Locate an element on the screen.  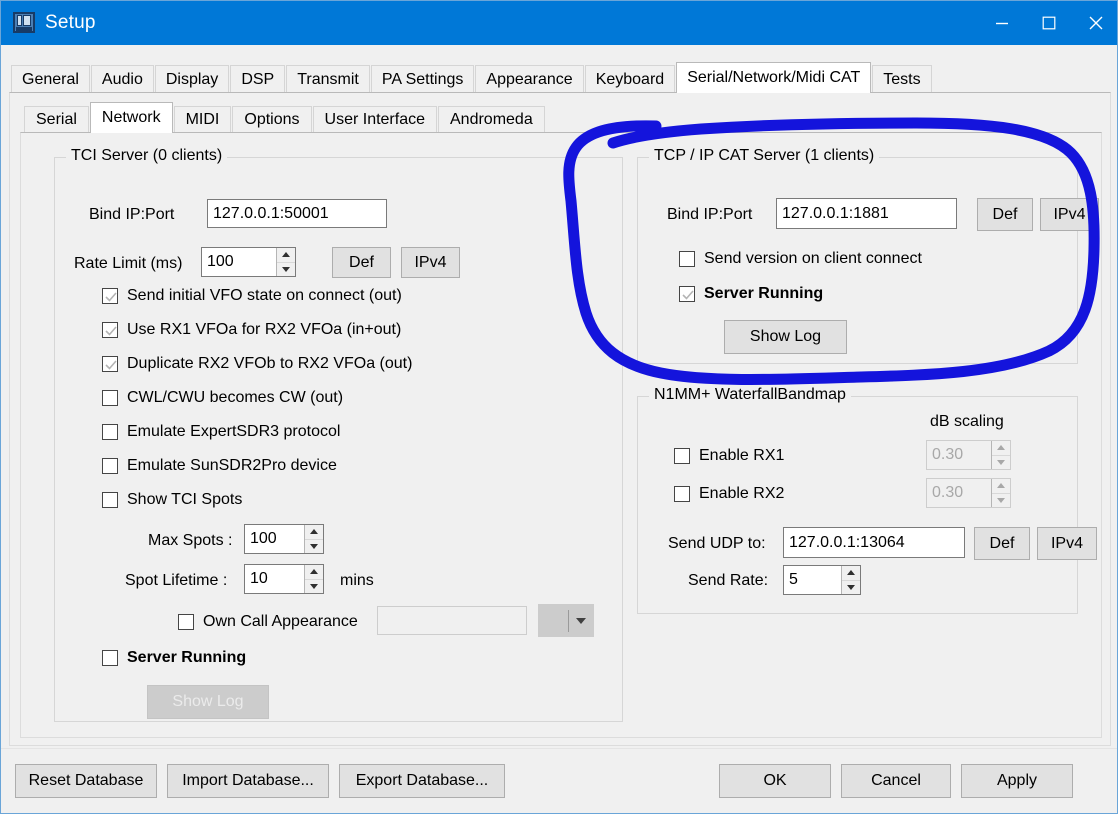
tci-checkbox-show-tci-spots: Show TCI Spots is located at coordinates (172, 500).